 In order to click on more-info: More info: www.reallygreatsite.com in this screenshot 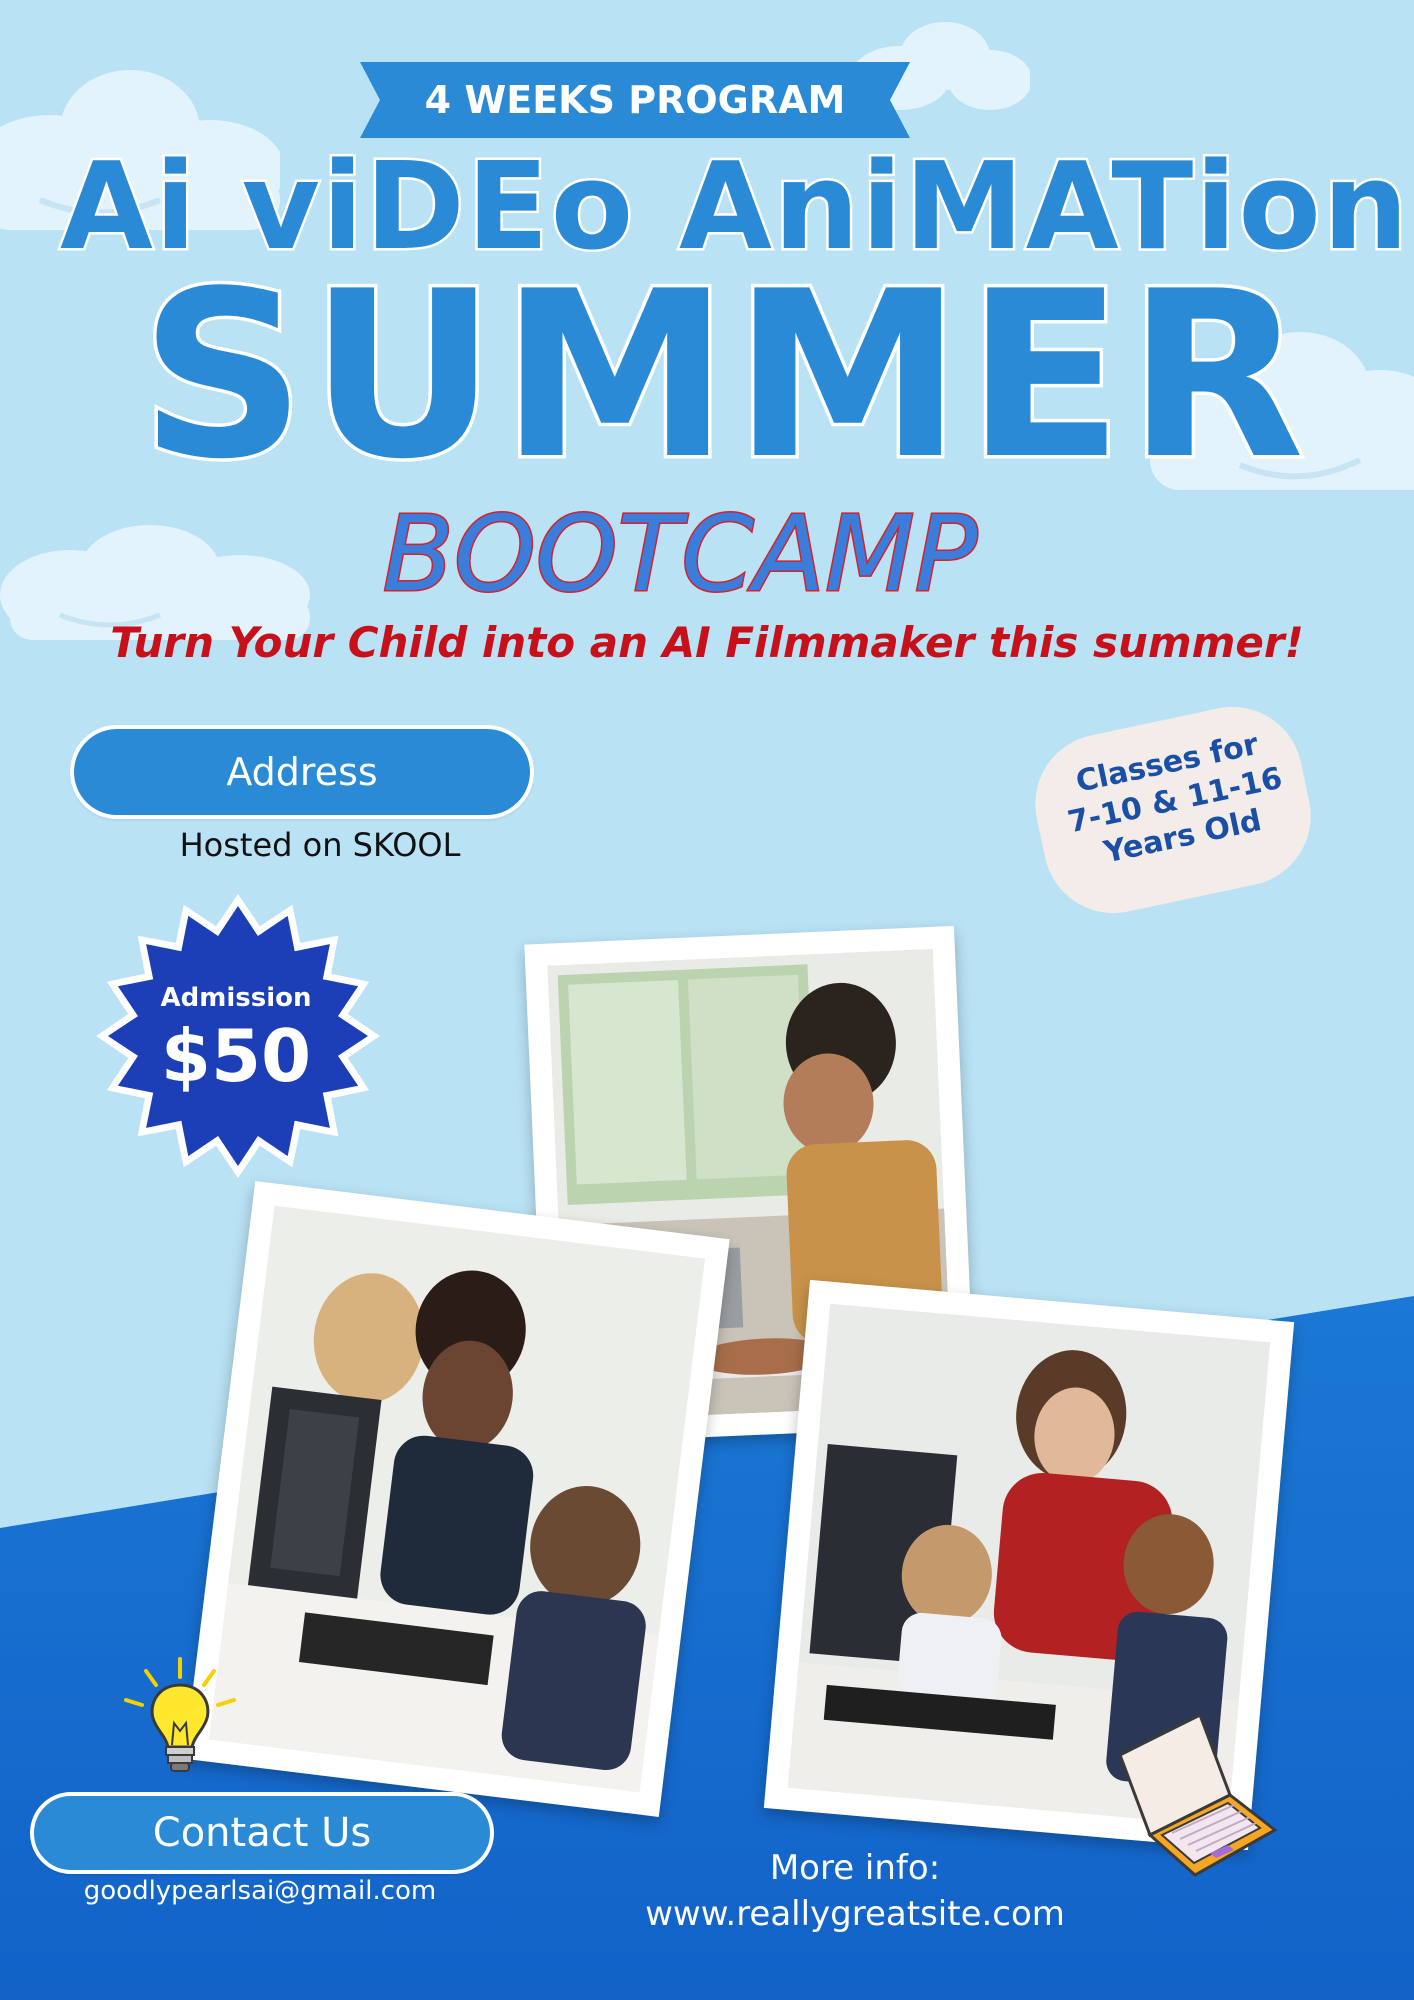, I will do `click(855, 1892)`.